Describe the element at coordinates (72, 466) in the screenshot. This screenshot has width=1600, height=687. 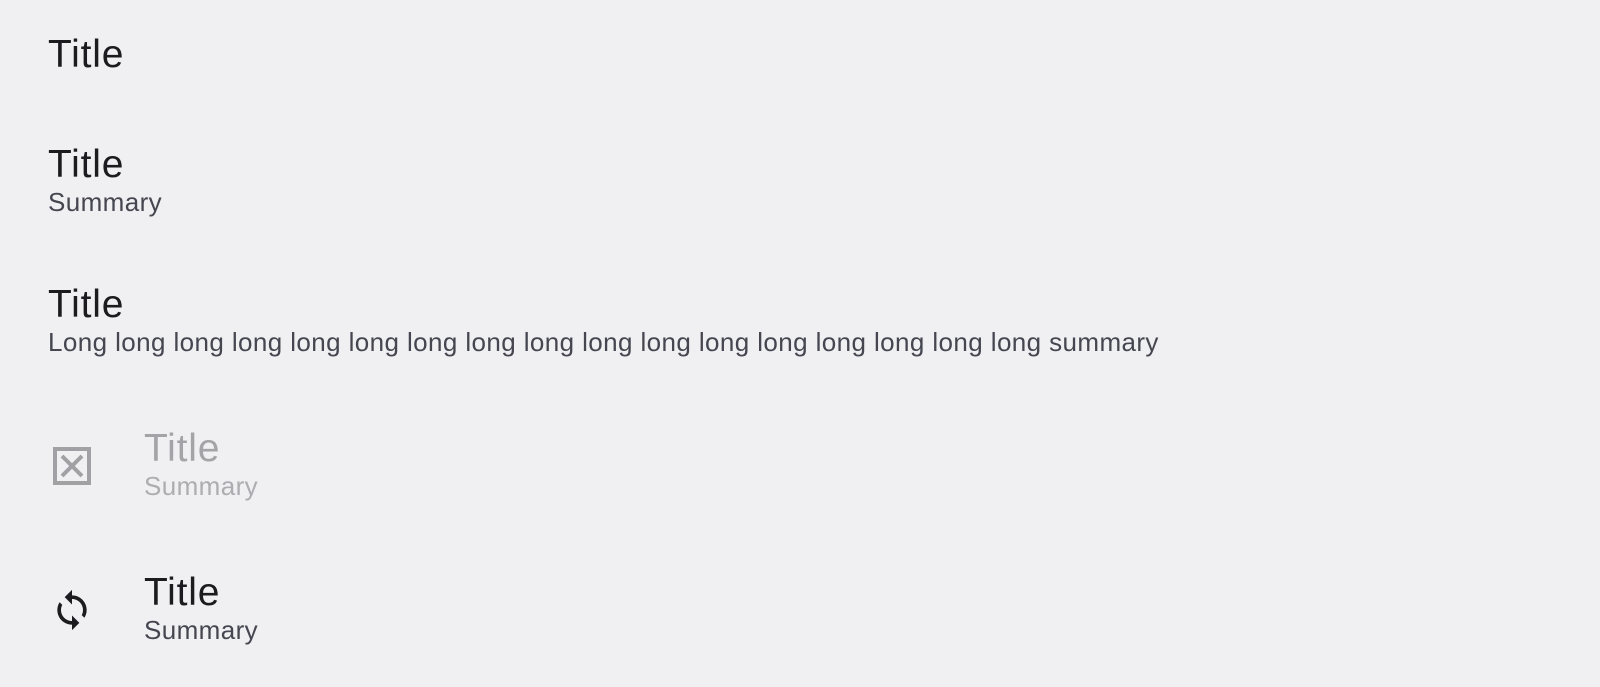
I see `disabled-box-x-icon` at that location.